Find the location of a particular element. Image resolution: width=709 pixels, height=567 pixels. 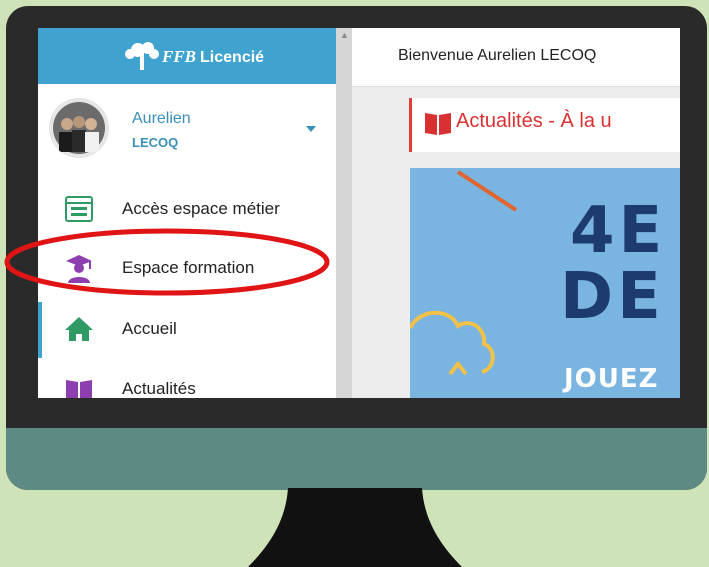

brand-title: FFB Licencié is located at coordinates (213, 57).